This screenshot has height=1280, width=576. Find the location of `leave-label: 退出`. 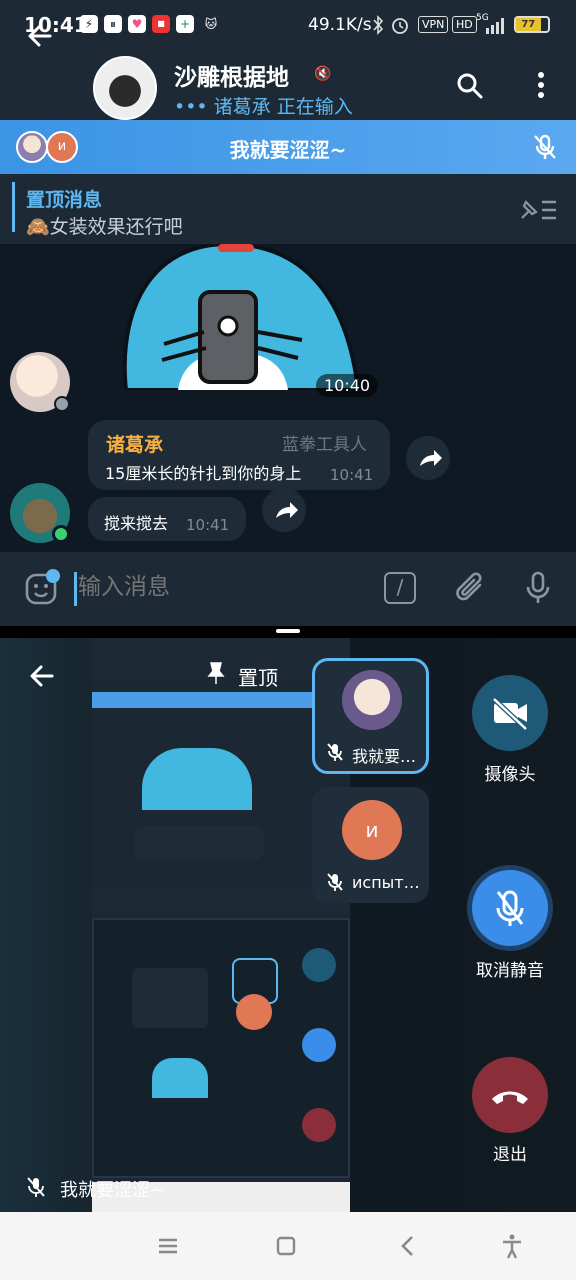

leave-label: 退出 is located at coordinates (510, 1155).